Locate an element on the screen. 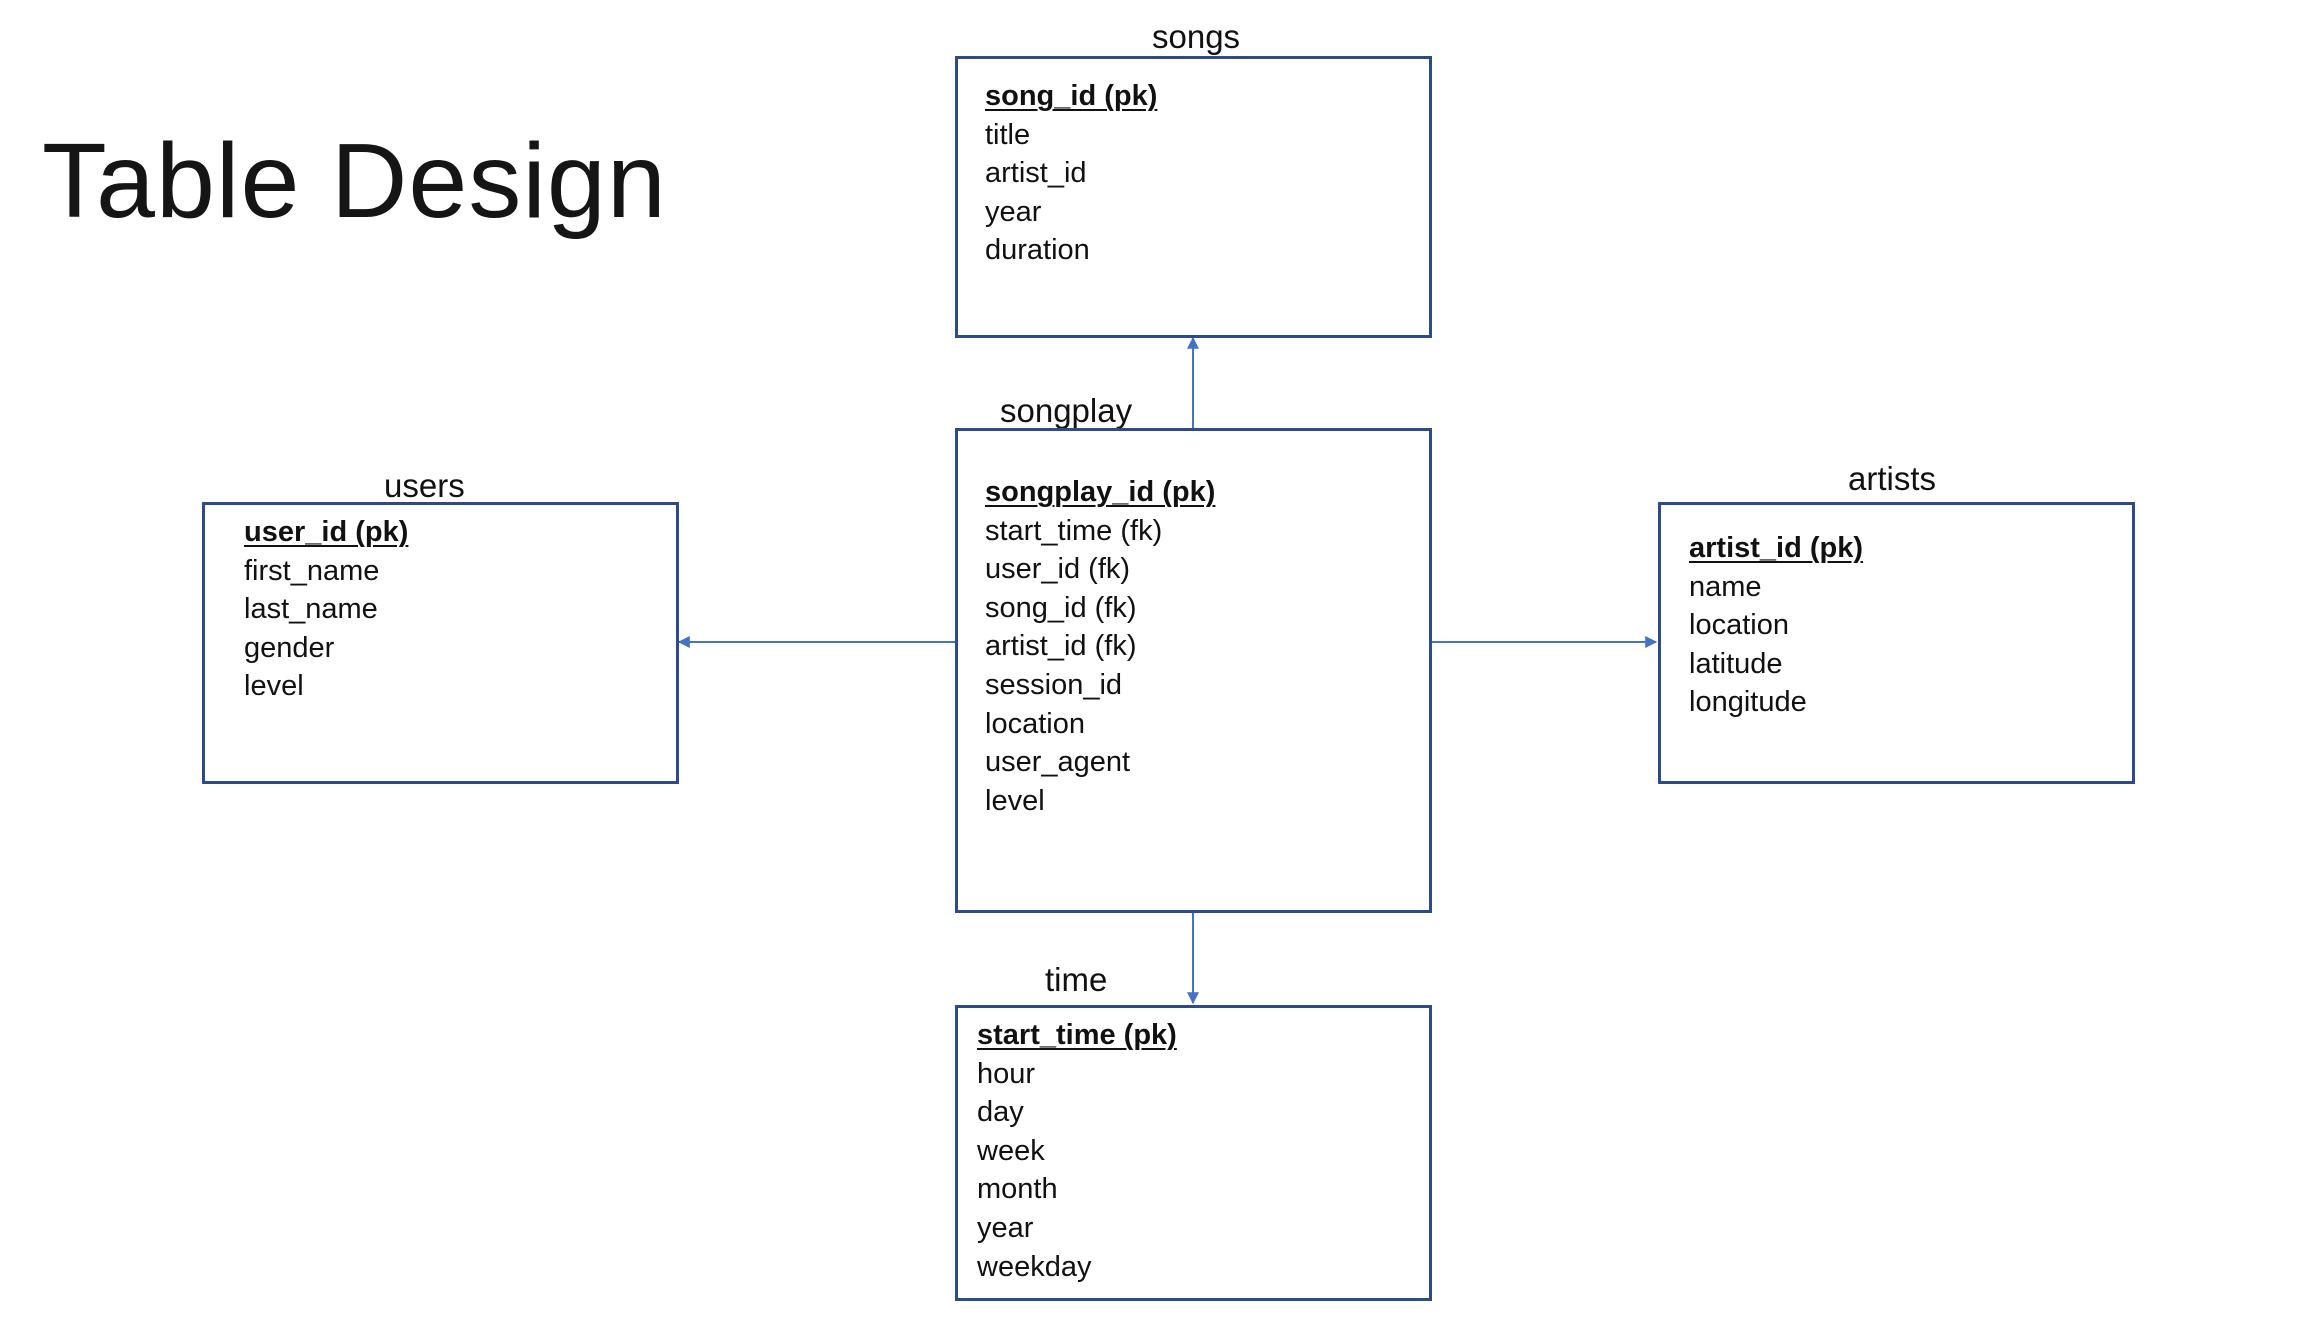 The height and width of the screenshot is (1328, 2302). songplay-field: artist_id (fk) is located at coordinates (1061, 646).